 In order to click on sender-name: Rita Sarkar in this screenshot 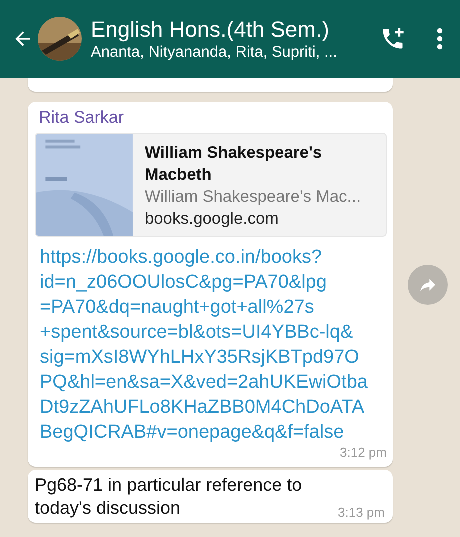, I will do `click(82, 118)`.